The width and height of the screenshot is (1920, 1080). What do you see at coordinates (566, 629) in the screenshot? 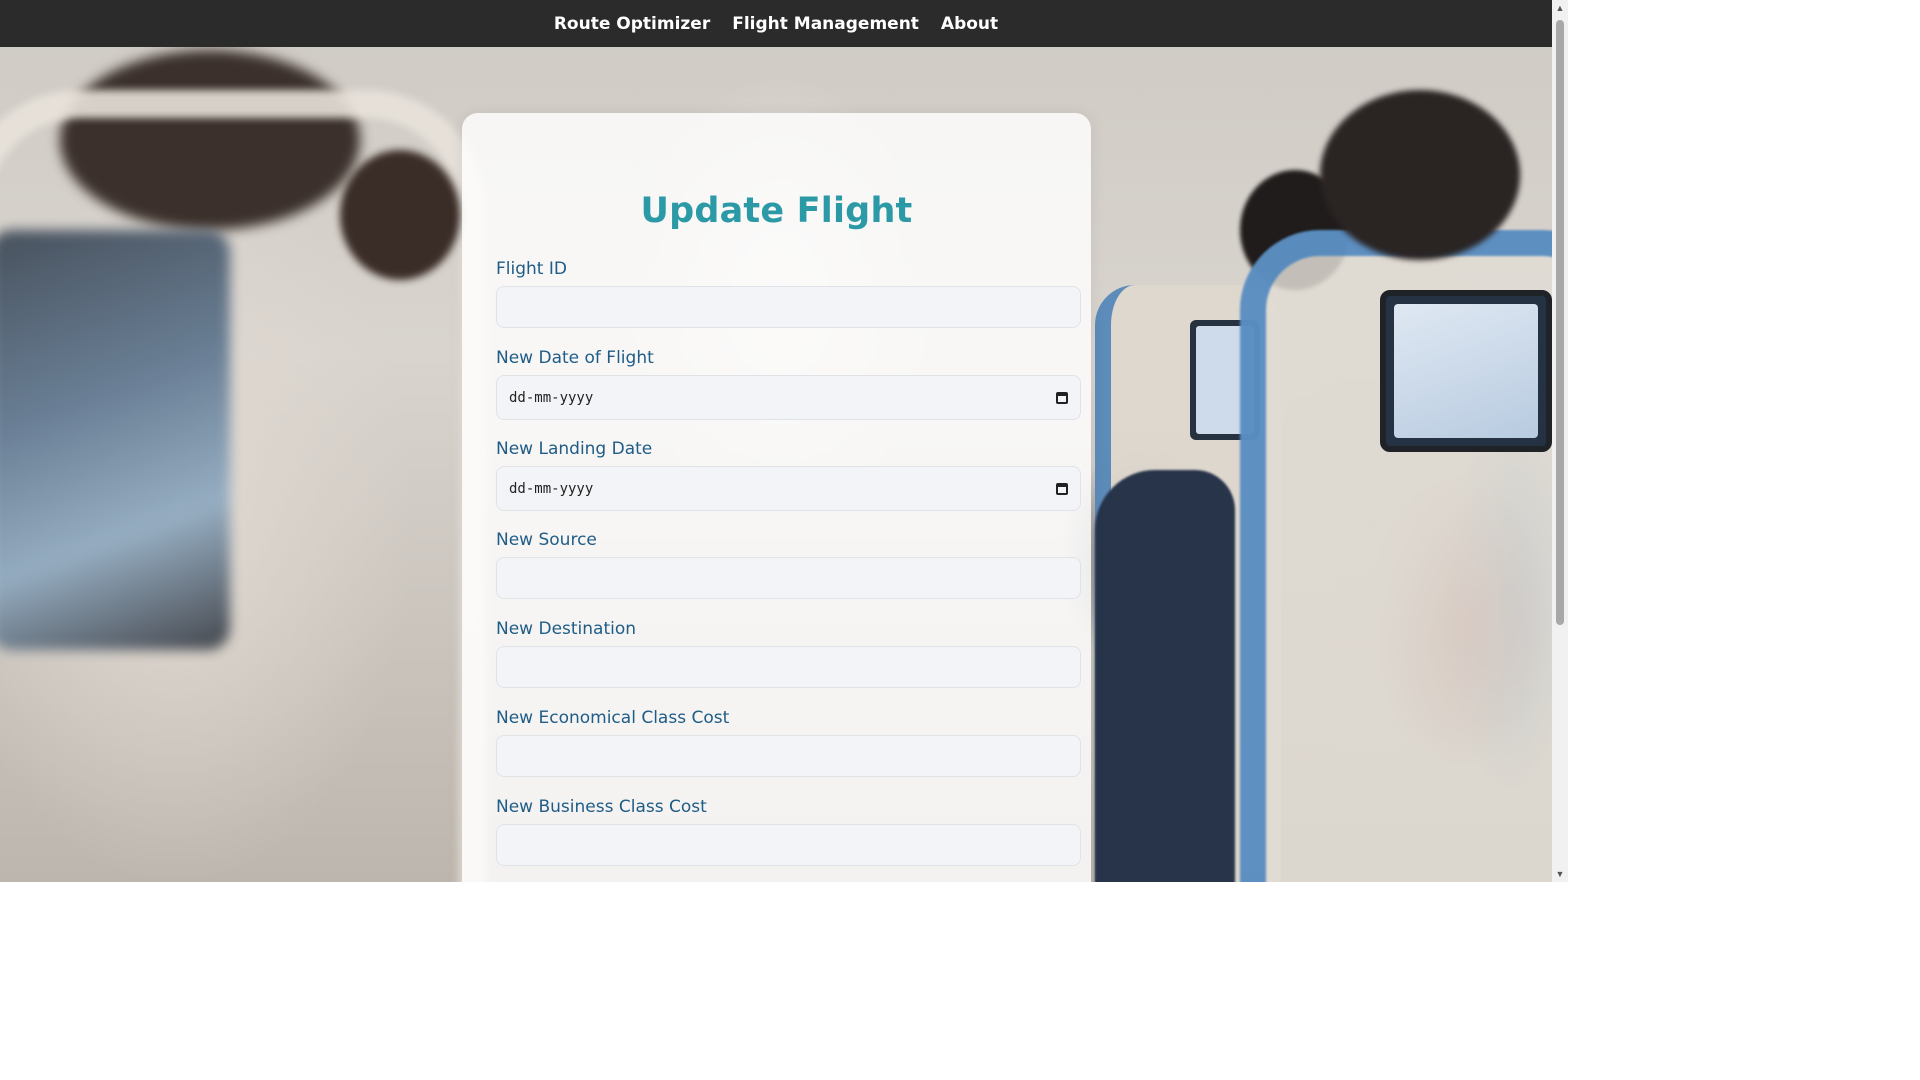
I see `new-destination-label: New Destination` at bounding box center [566, 629].